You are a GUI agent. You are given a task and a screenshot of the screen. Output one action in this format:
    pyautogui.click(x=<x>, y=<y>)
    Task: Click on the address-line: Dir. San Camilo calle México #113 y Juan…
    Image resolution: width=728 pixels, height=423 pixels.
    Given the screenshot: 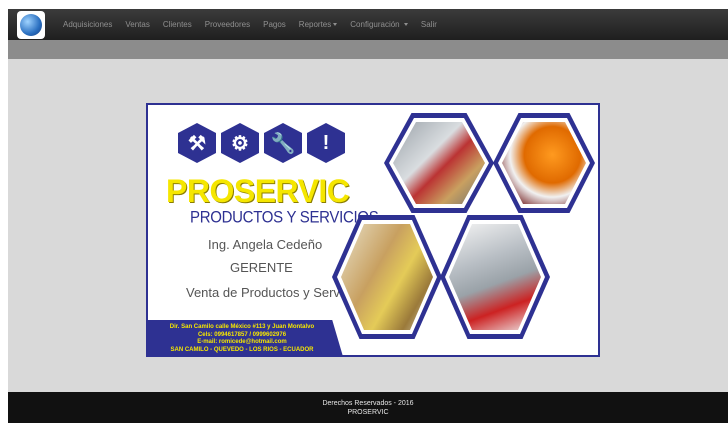 What is the action you would take?
    pyautogui.click(x=242, y=327)
    